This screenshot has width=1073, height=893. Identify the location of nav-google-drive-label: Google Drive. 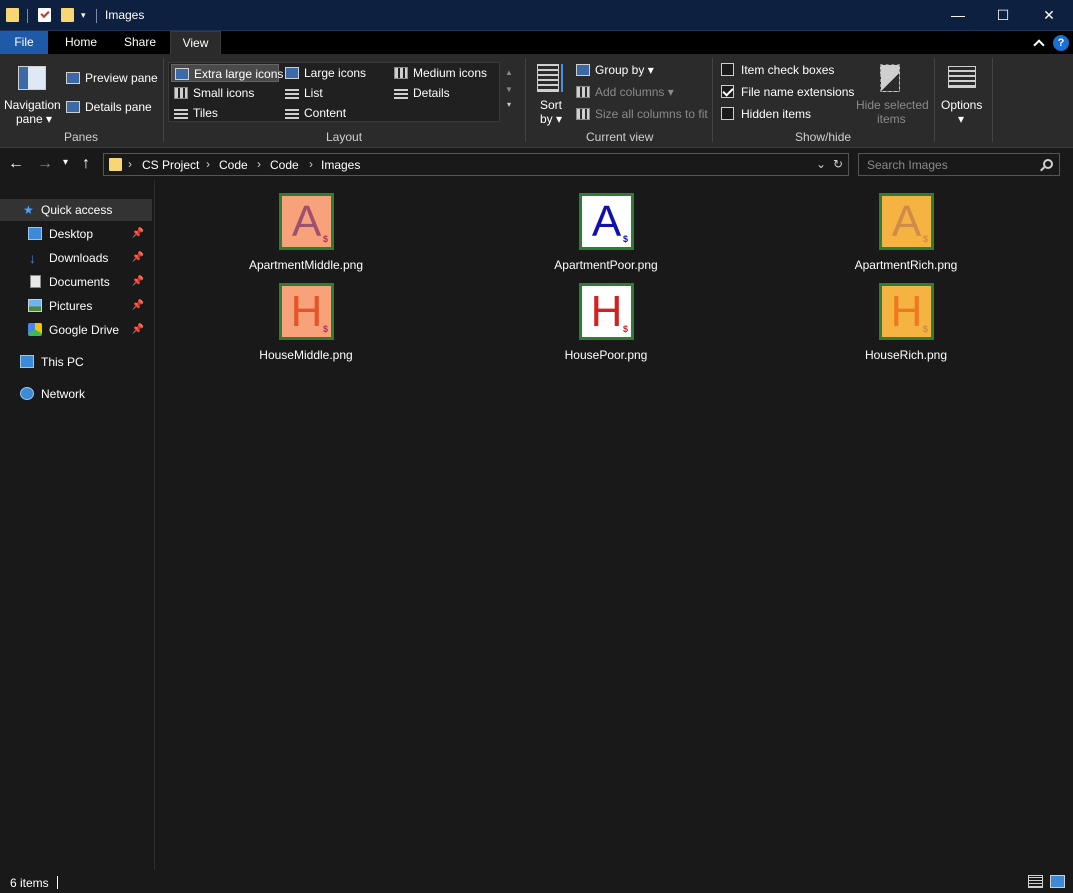
(84, 330).